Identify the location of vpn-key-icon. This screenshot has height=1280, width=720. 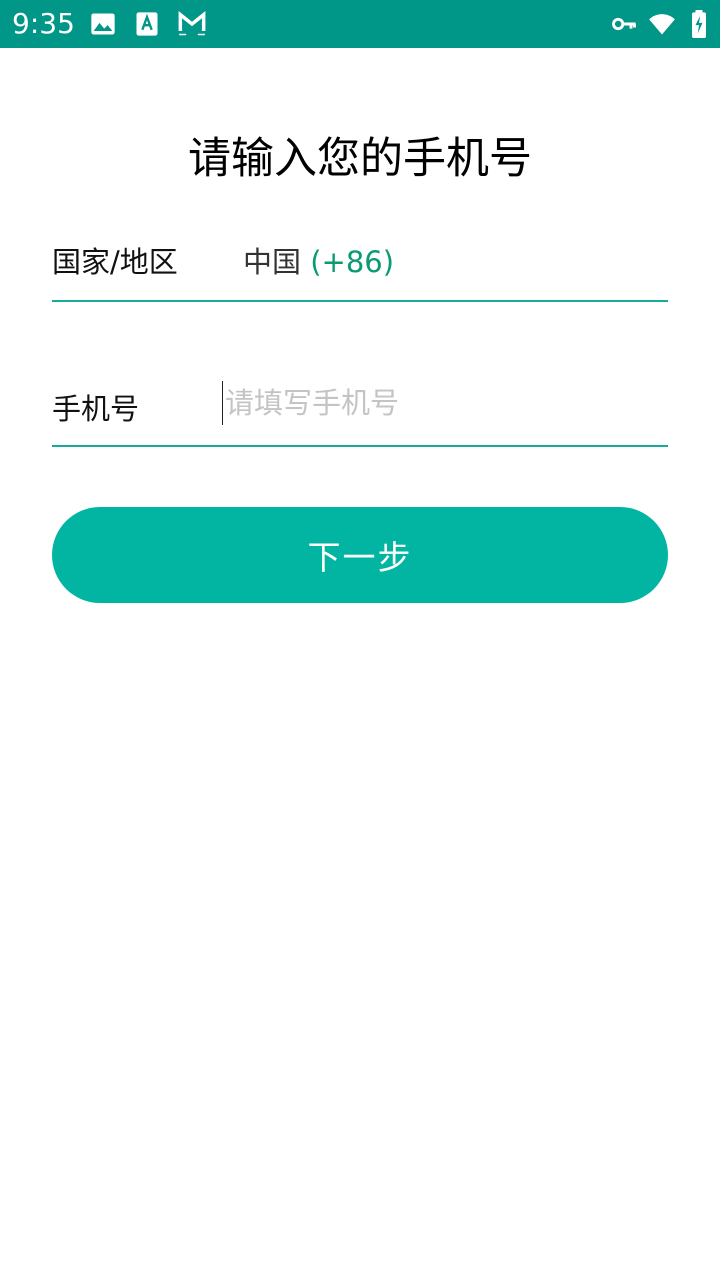
(624, 24).